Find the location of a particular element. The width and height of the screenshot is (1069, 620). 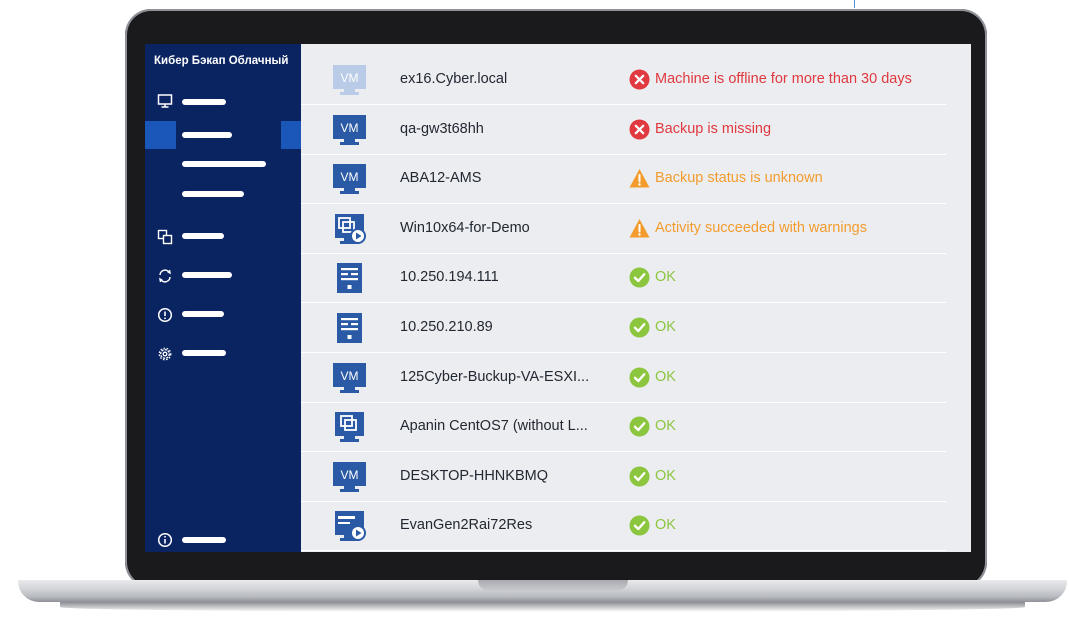

app-title: Кибер Бэкап Облачный is located at coordinates (221, 61).